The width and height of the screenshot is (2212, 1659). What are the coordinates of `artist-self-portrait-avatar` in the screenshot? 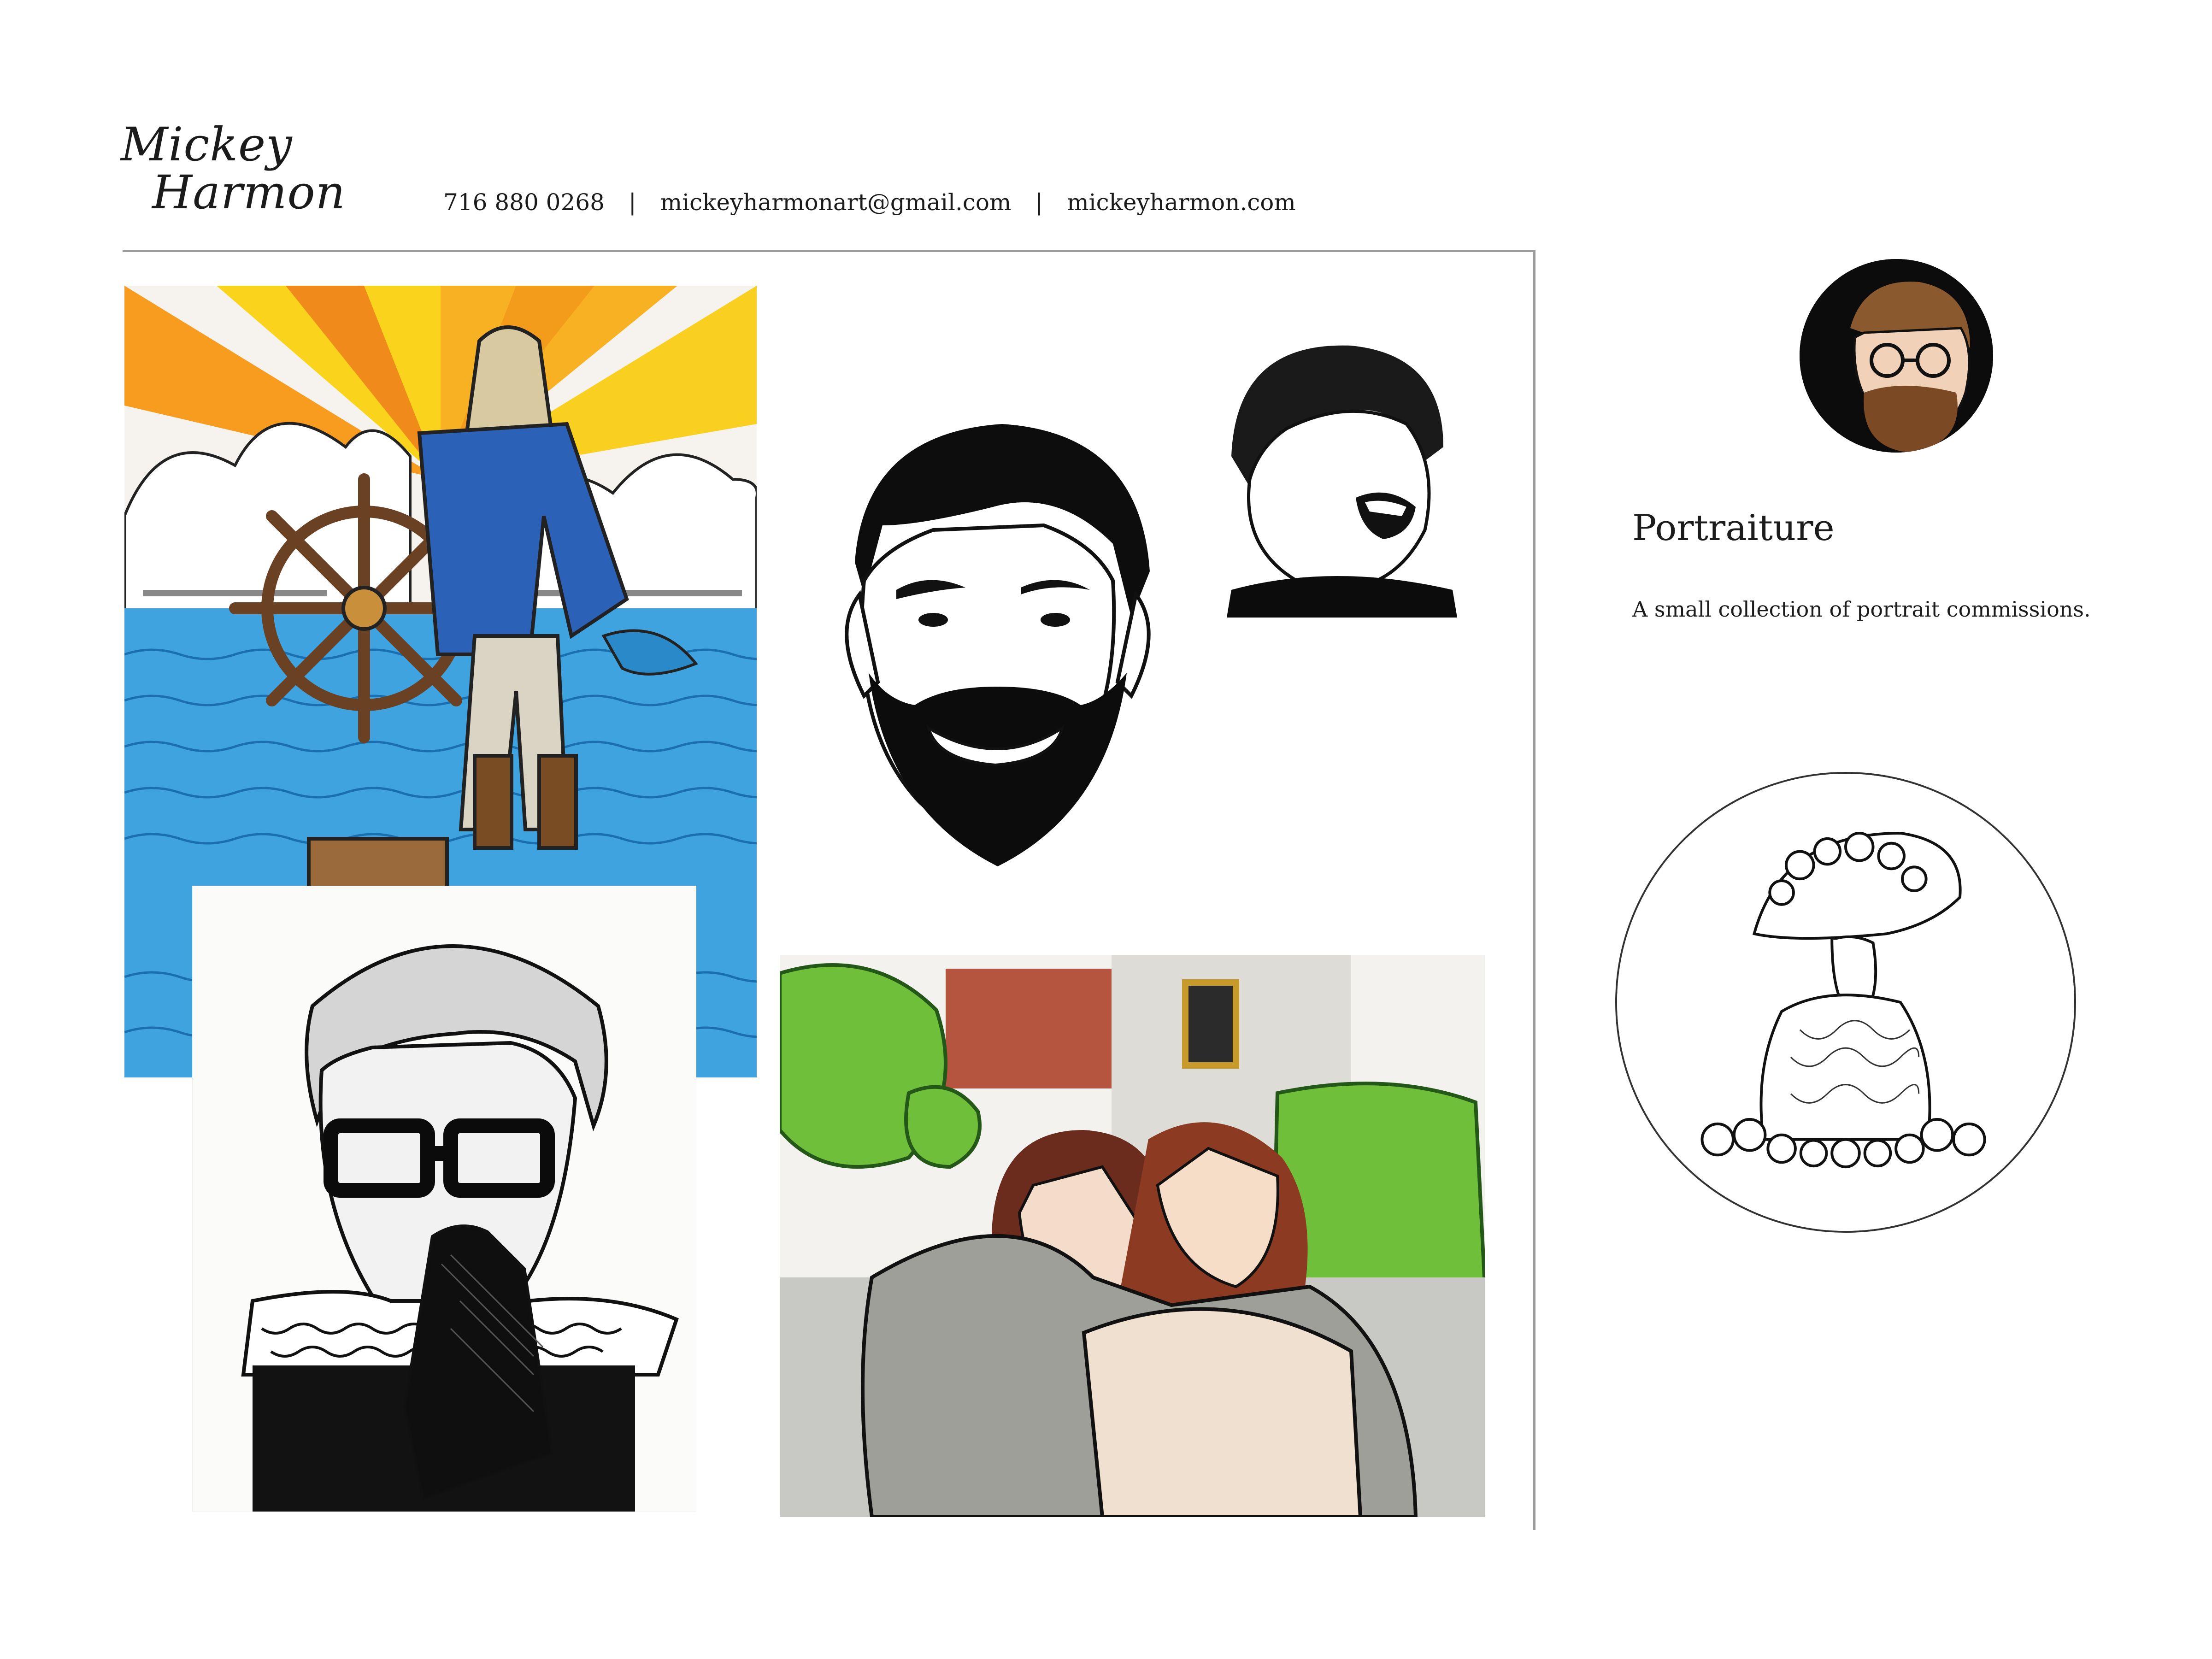 It's located at (1896, 356).